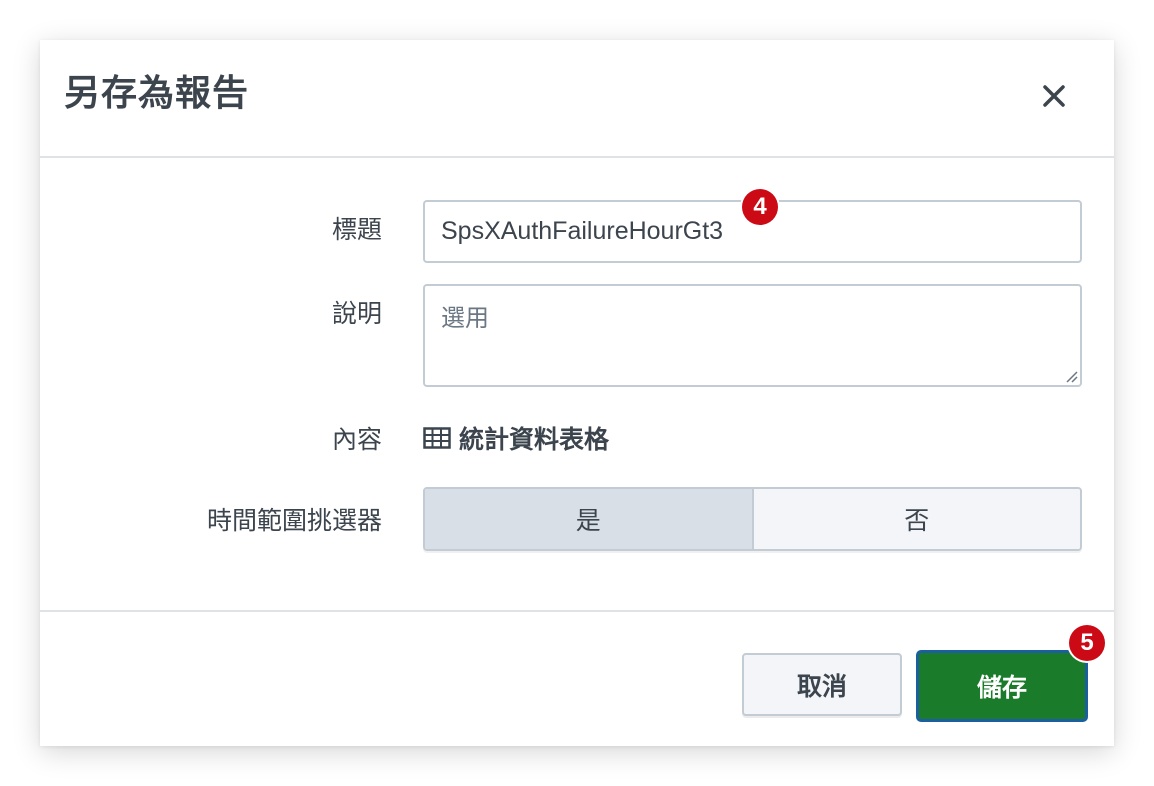  I want to click on time-picker-toggle: 是 否, so click(752, 519).